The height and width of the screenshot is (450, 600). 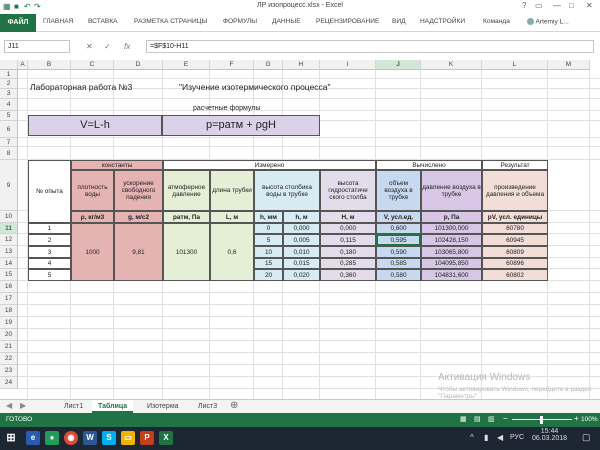 What do you see at coordinates (127, 46) in the screenshot?
I see `insert-function-icon: fx` at bounding box center [127, 46].